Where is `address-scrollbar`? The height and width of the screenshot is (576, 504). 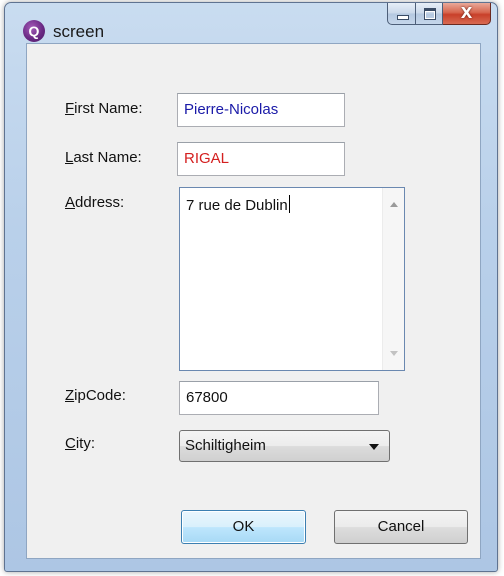
address-scrollbar is located at coordinates (393, 279).